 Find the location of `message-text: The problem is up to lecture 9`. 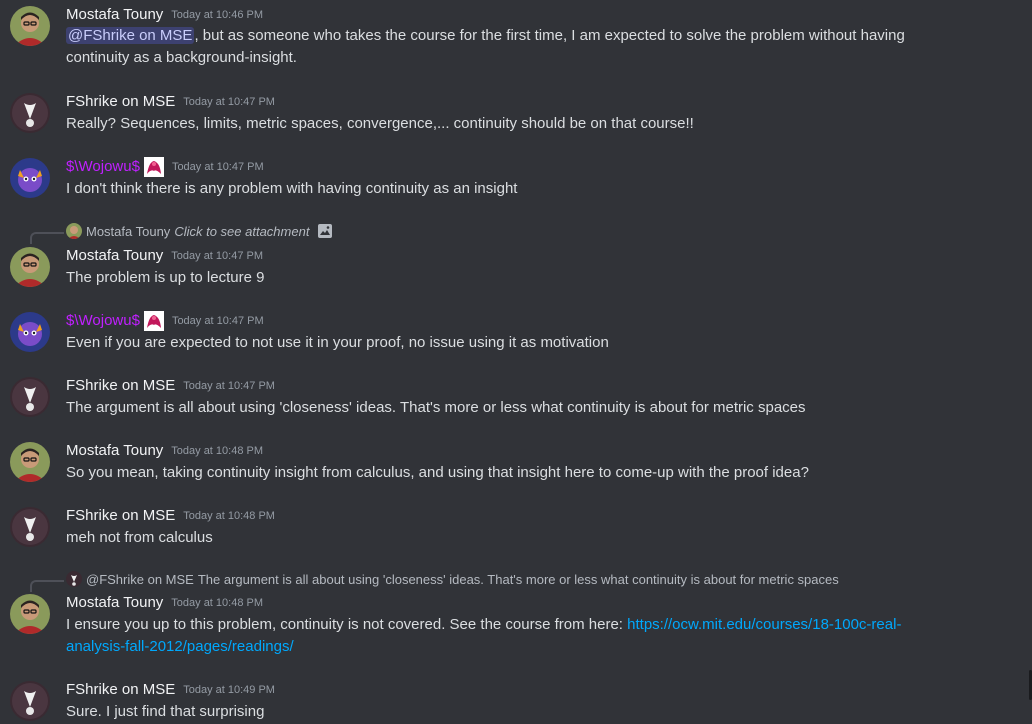

message-text: The problem is up to lecture 9 is located at coordinates (165, 277).